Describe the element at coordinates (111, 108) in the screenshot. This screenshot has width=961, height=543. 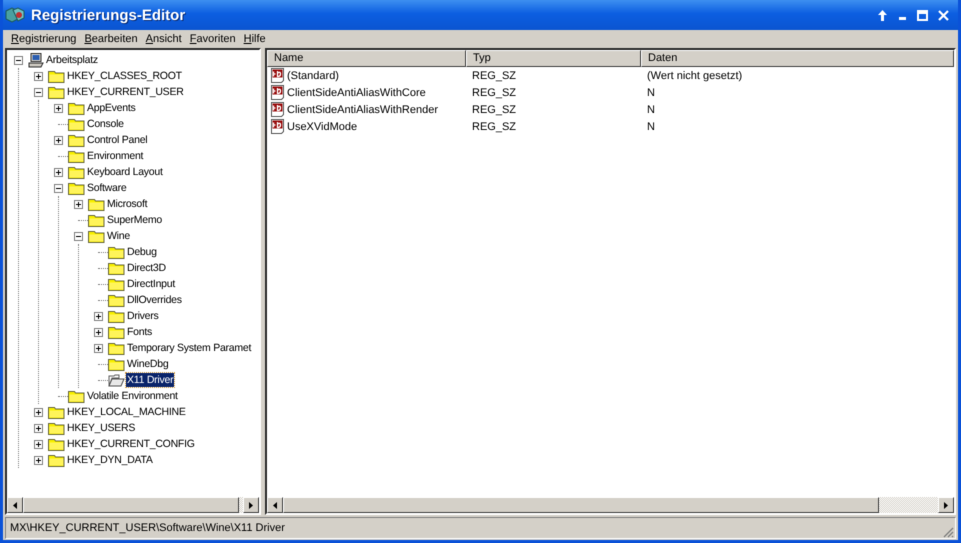
I see `tree-item: AppEvents` at that location.